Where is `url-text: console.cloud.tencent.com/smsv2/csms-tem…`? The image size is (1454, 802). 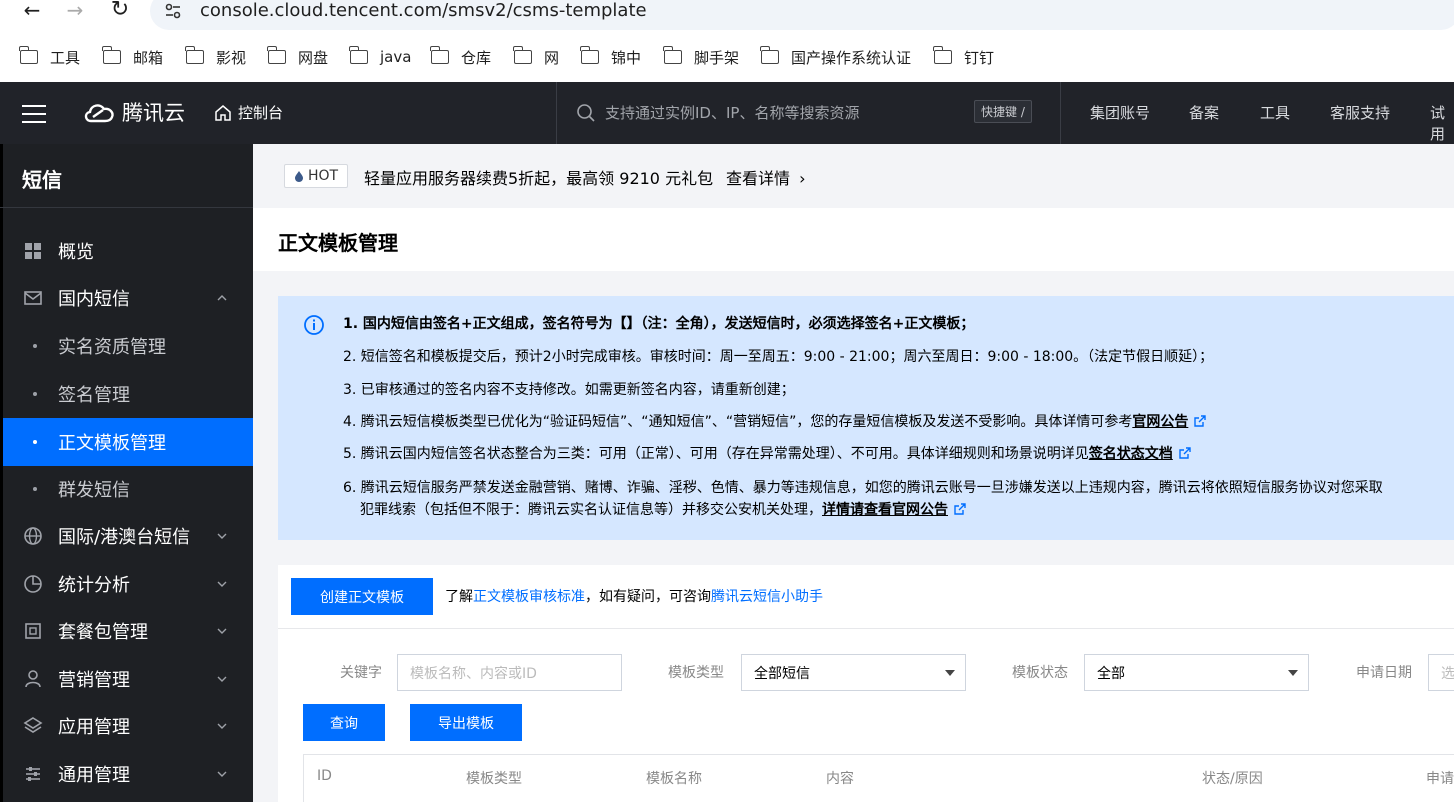
url-text: console.cloud.tencent.com/smsv2/csms-tem… is located at coordinates (423, 11).